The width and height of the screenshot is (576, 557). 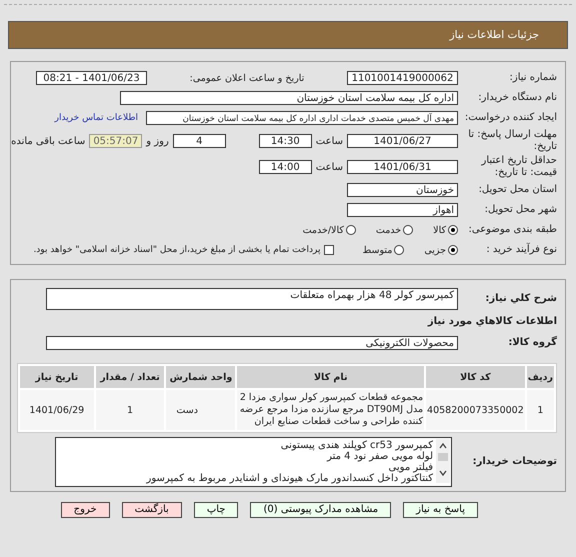 What do you see at coordinates (440, 510) in the screenshot?
I see `action-button: پاسخ به نیاز` at bounding box center [440, 510].